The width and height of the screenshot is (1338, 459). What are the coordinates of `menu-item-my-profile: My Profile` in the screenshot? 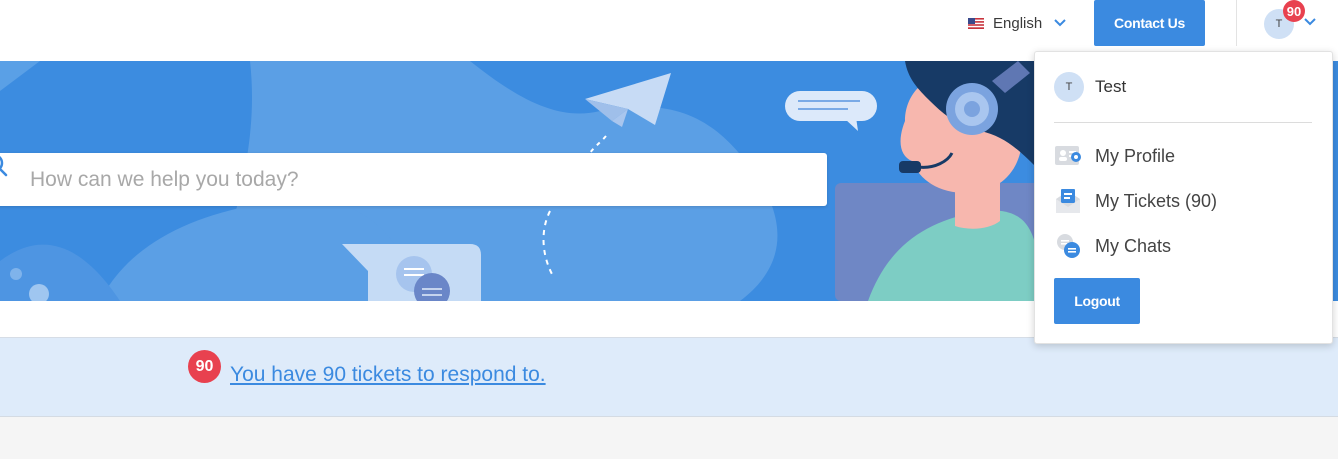 It's located at (1114, 156).